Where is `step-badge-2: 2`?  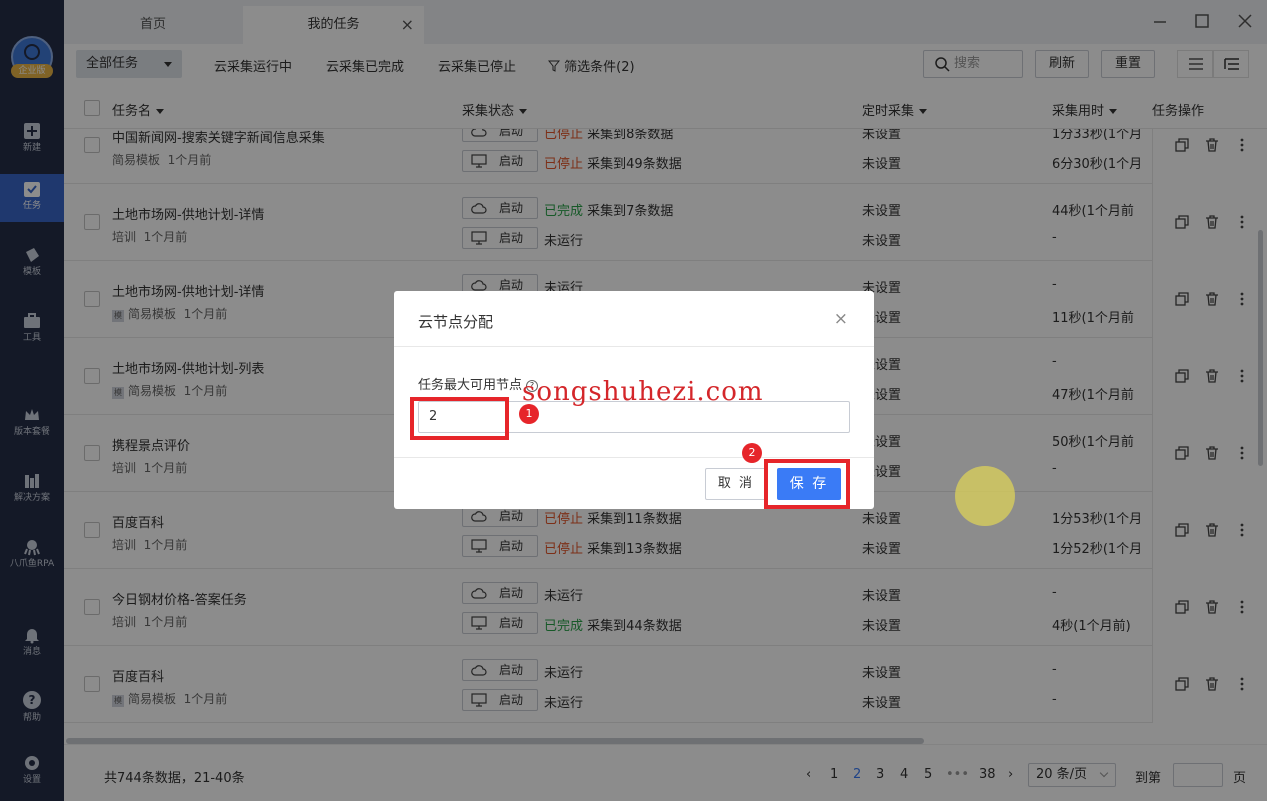
step-badge-2: 2 is located at coordinates (752, 453).